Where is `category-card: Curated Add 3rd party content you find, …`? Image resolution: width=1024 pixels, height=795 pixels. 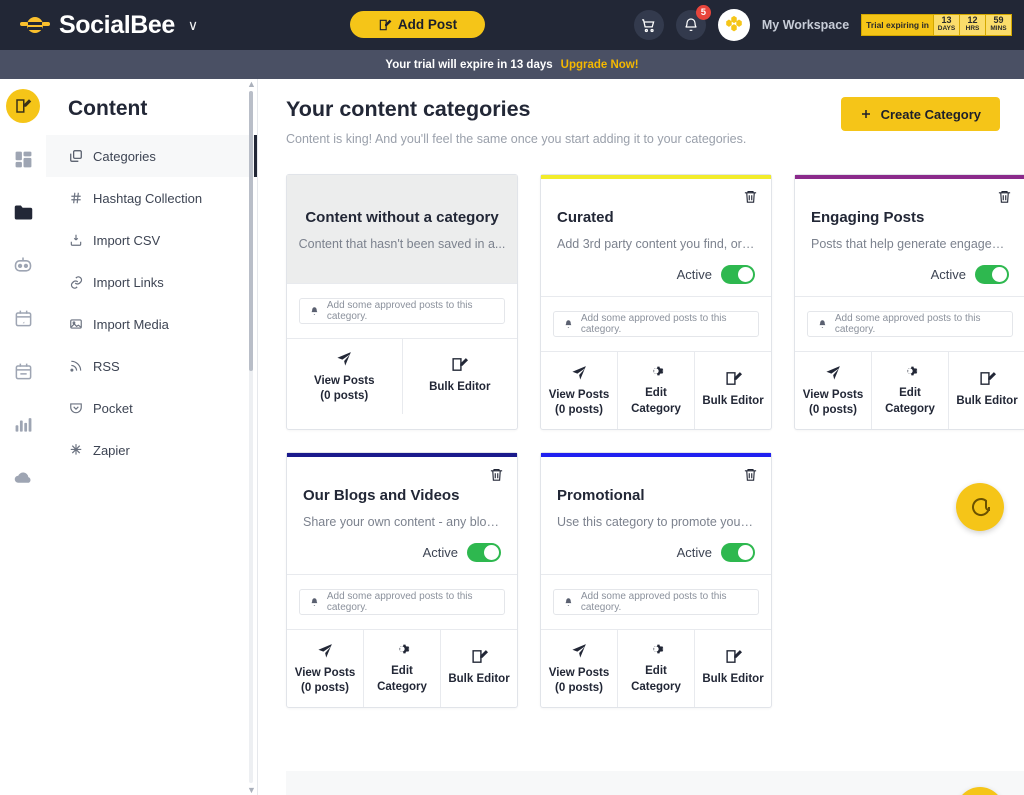 category-card: Curated Add 3rd party content you find, … is located at coordinates (656, 302).